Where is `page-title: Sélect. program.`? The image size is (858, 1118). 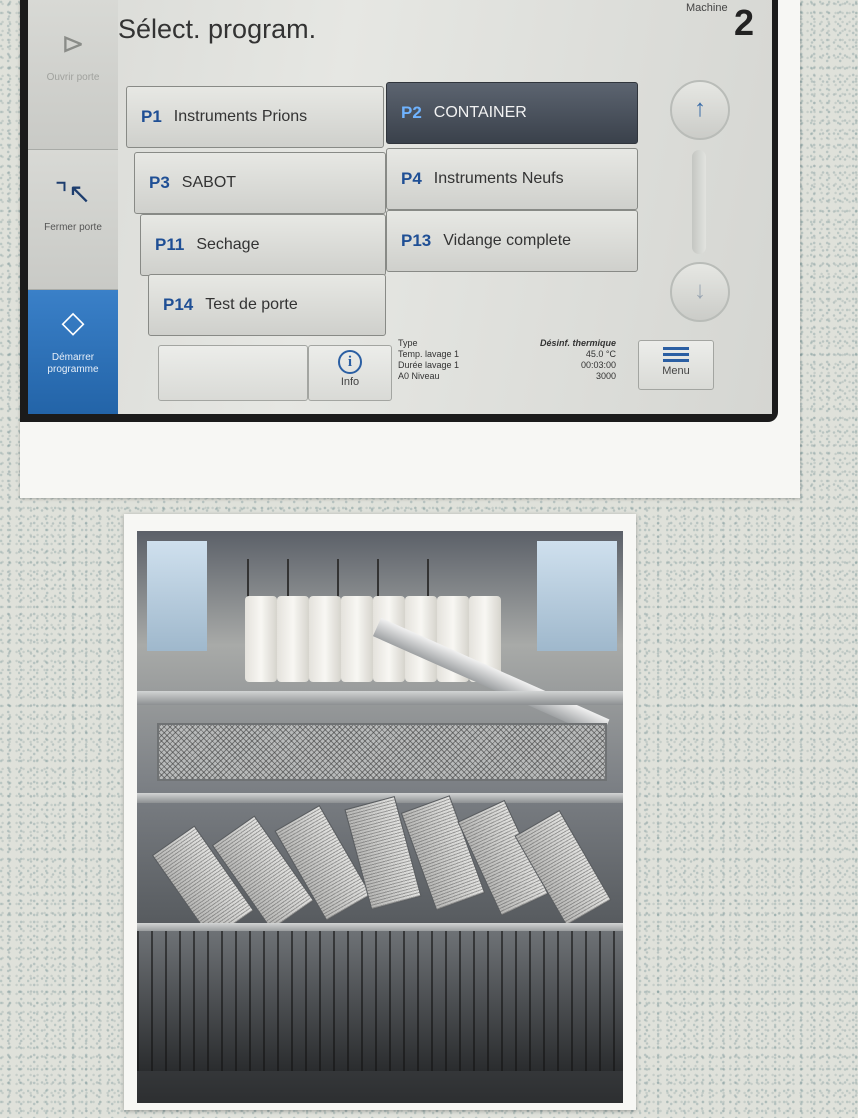
page-title: Sélect. program. is located at coordinates (217, 29).